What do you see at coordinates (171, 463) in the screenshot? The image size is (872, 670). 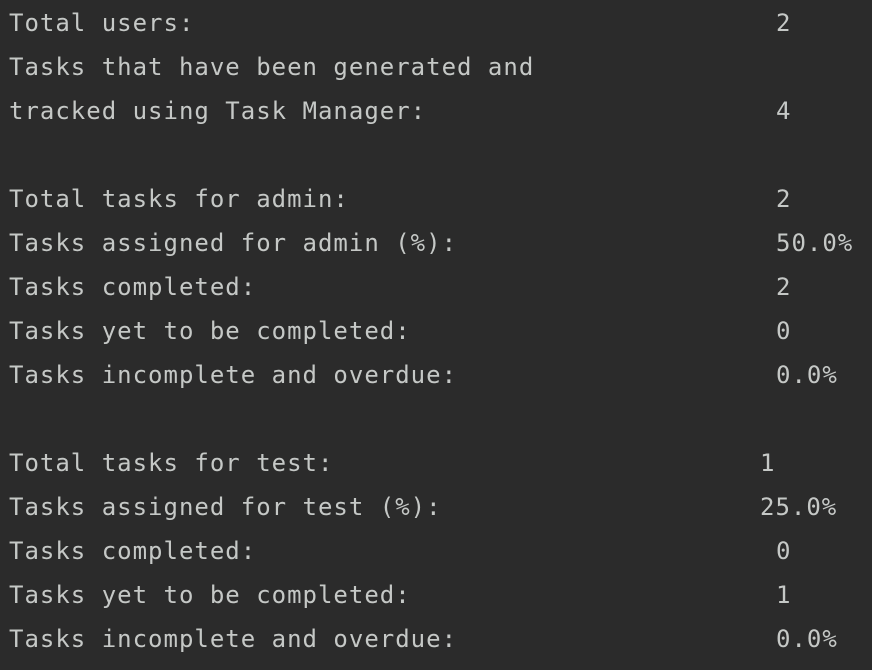 I see `test-total-label: Total tasks for test:` at bounding box center [171, 463].